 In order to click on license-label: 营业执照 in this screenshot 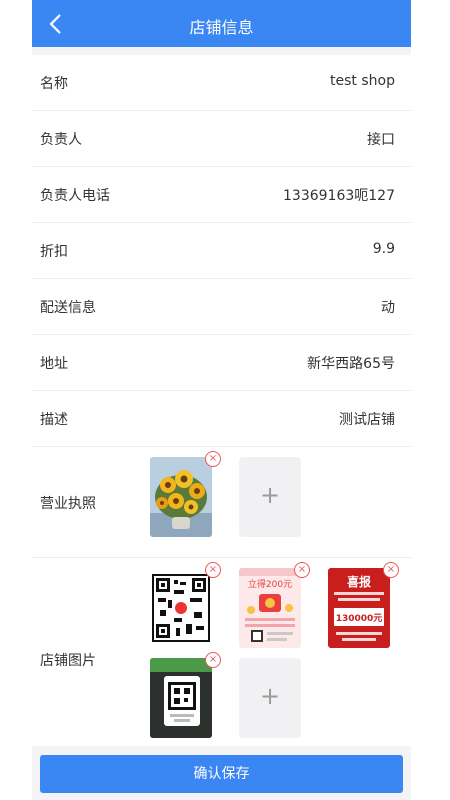, I will do `click(68, 504)`.